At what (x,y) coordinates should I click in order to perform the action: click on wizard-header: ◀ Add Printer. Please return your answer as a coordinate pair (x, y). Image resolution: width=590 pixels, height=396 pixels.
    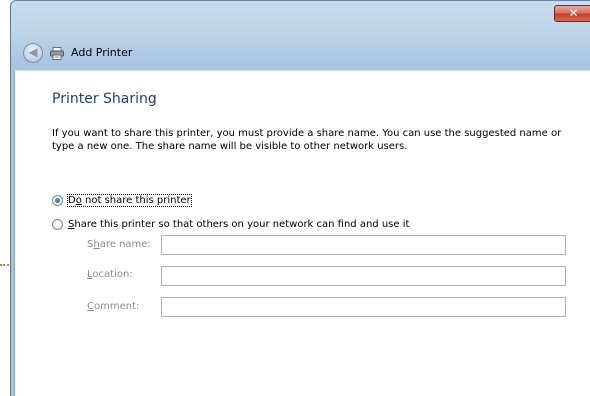
    Looking at the image, I should click on (300, 52).